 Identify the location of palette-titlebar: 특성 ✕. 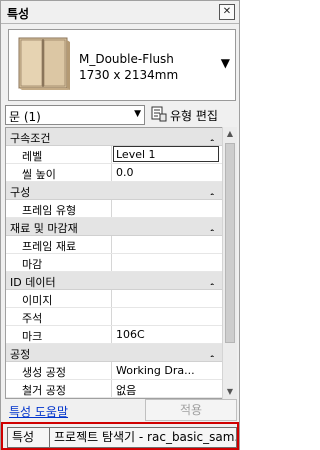
(120, 12).